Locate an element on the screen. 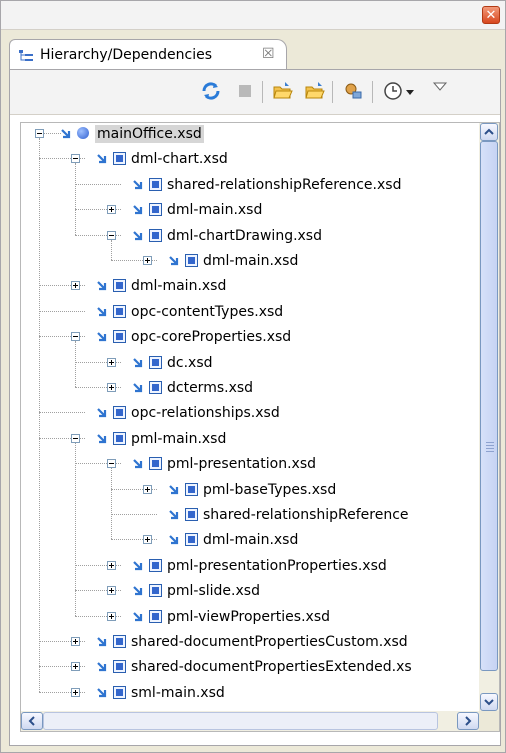  horizontal-scroll-thumb is located at coordinates (240, 721).